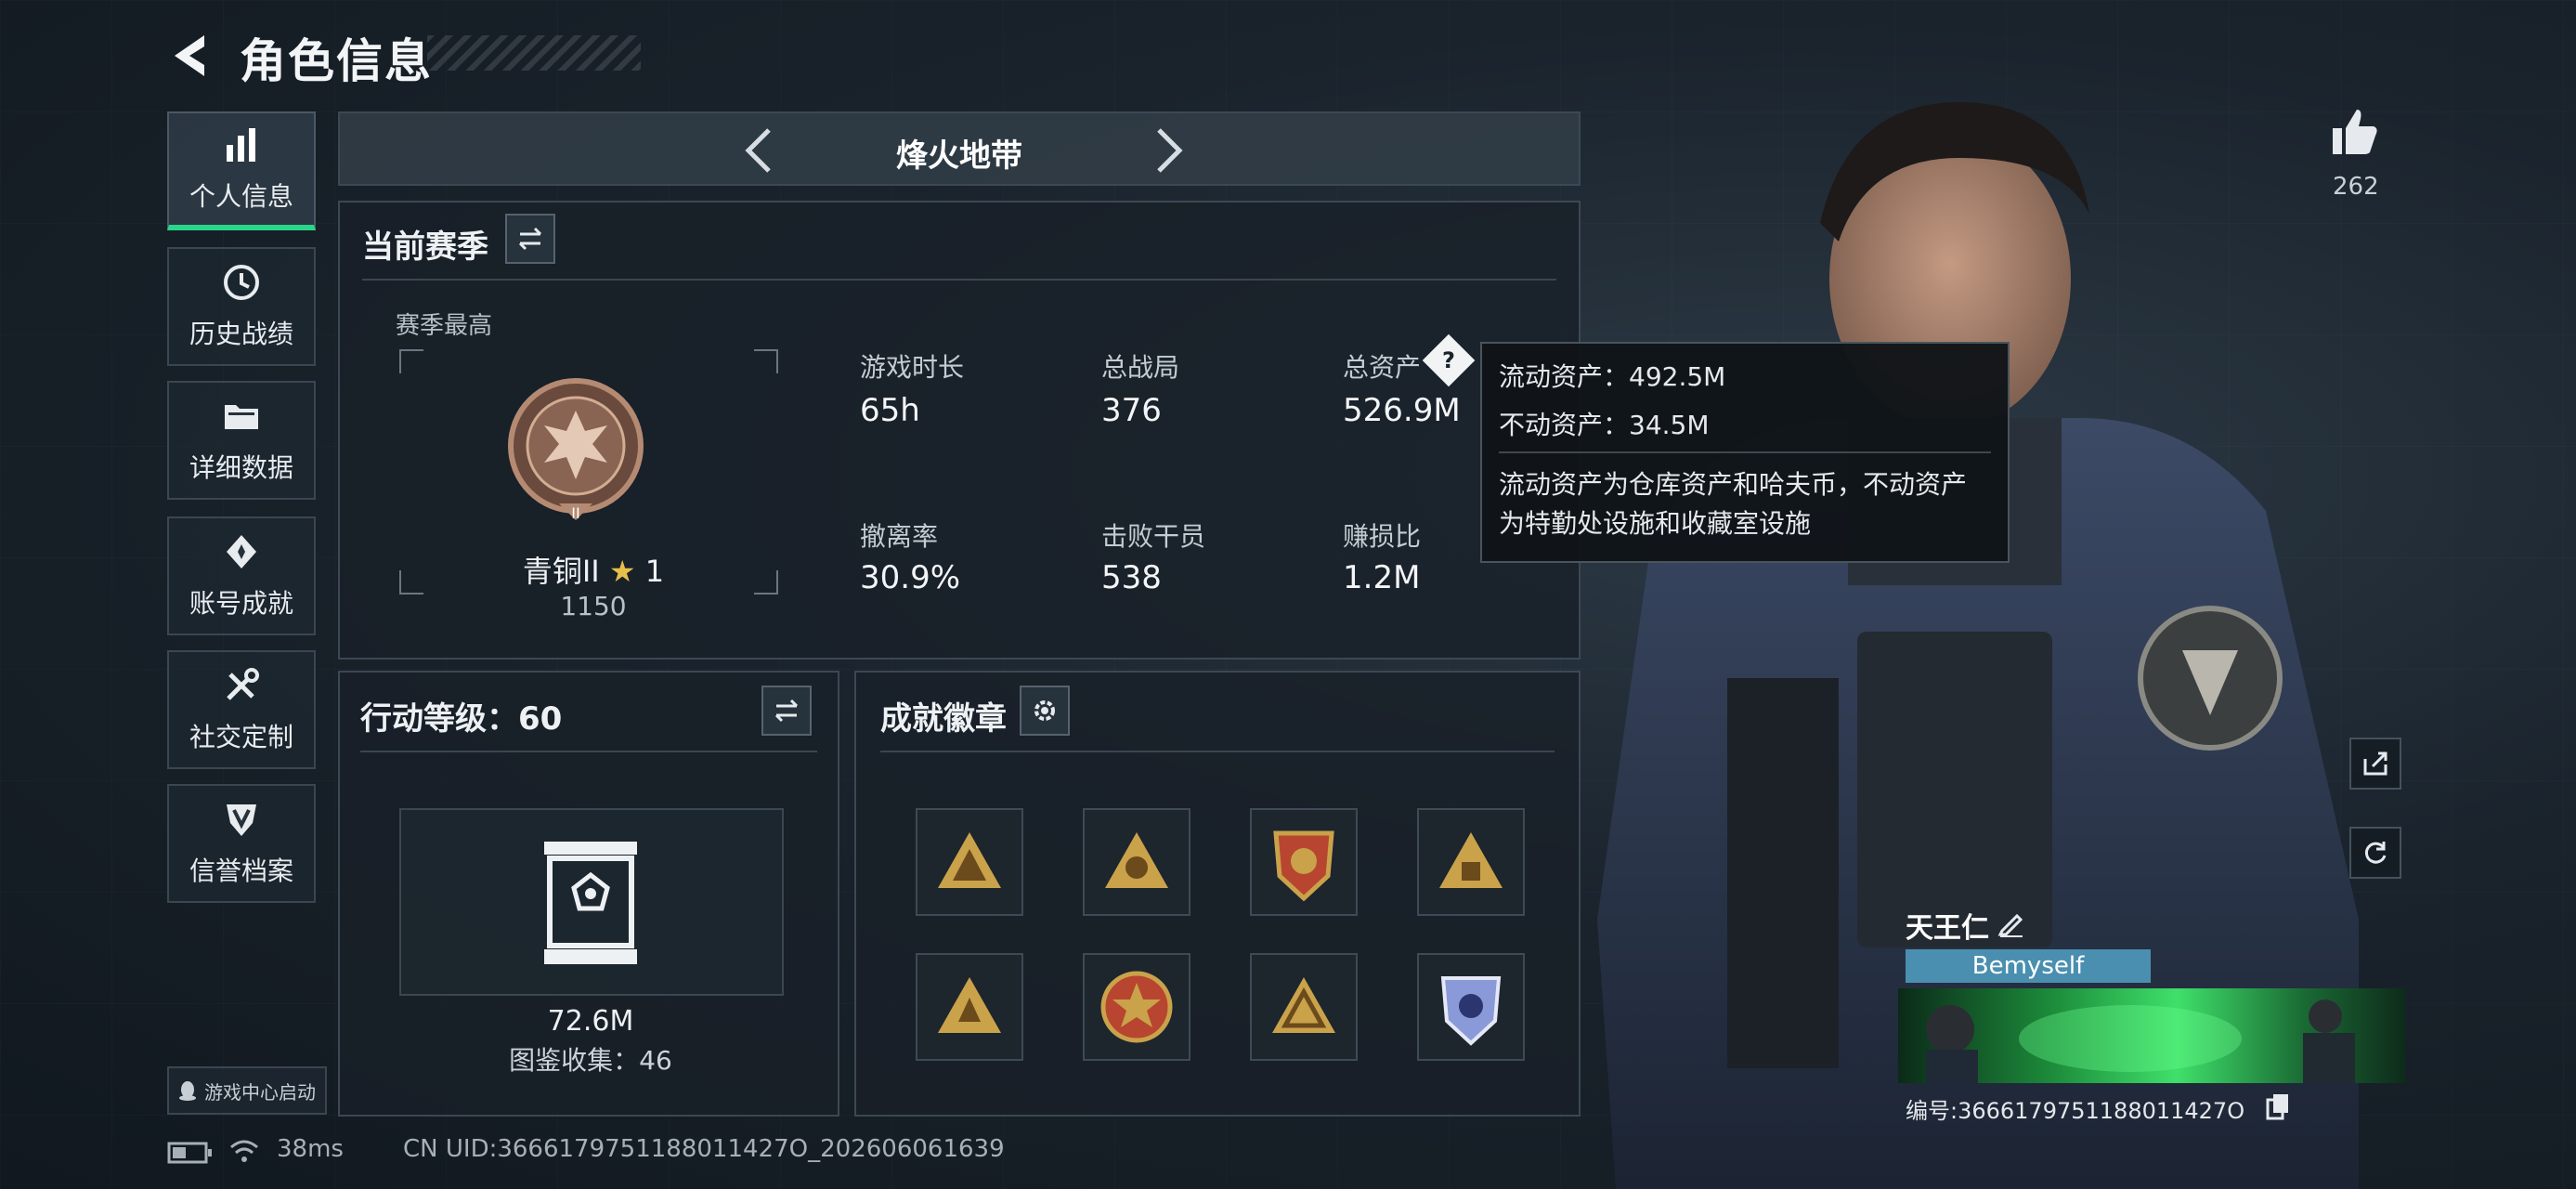 The image size is (2576, 1189). Describe the element at coordinates (1383, 537) in the screenshot. I see `stat-label: 赚损比` at that location.